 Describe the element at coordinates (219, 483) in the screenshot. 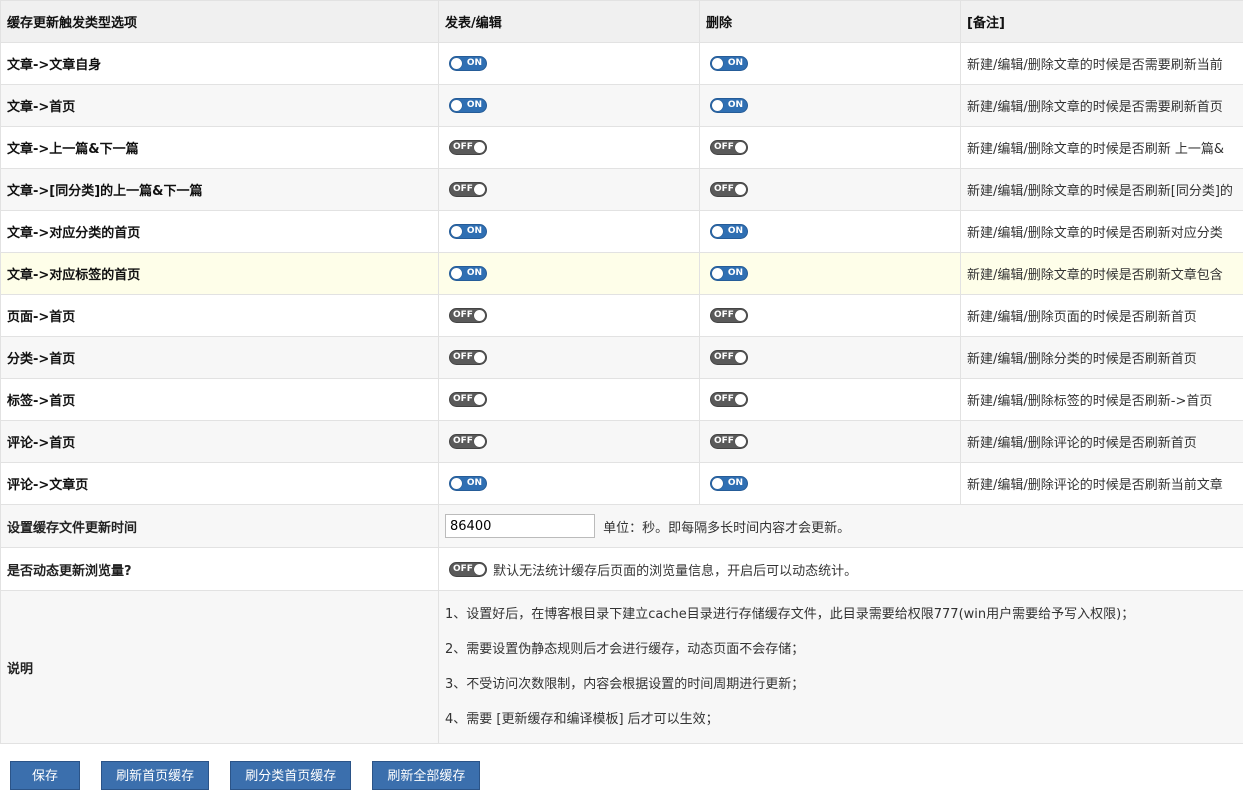

I see `row-label: 评论->文章页` at that location.